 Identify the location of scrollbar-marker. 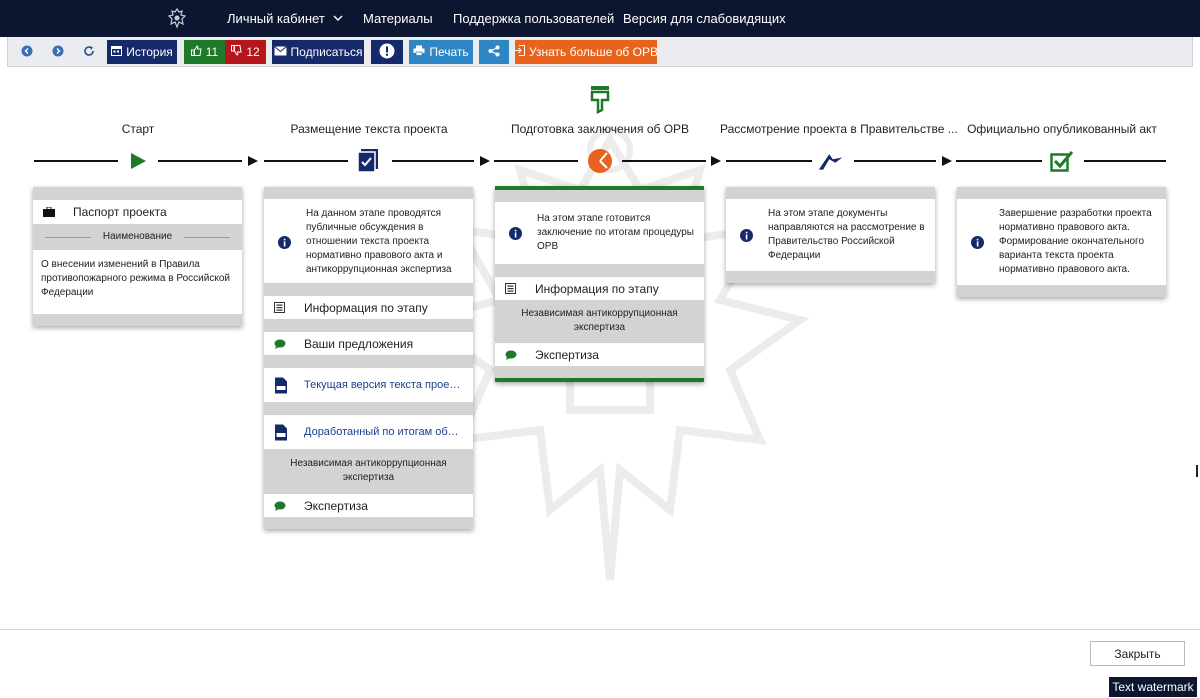
(1197, 471).